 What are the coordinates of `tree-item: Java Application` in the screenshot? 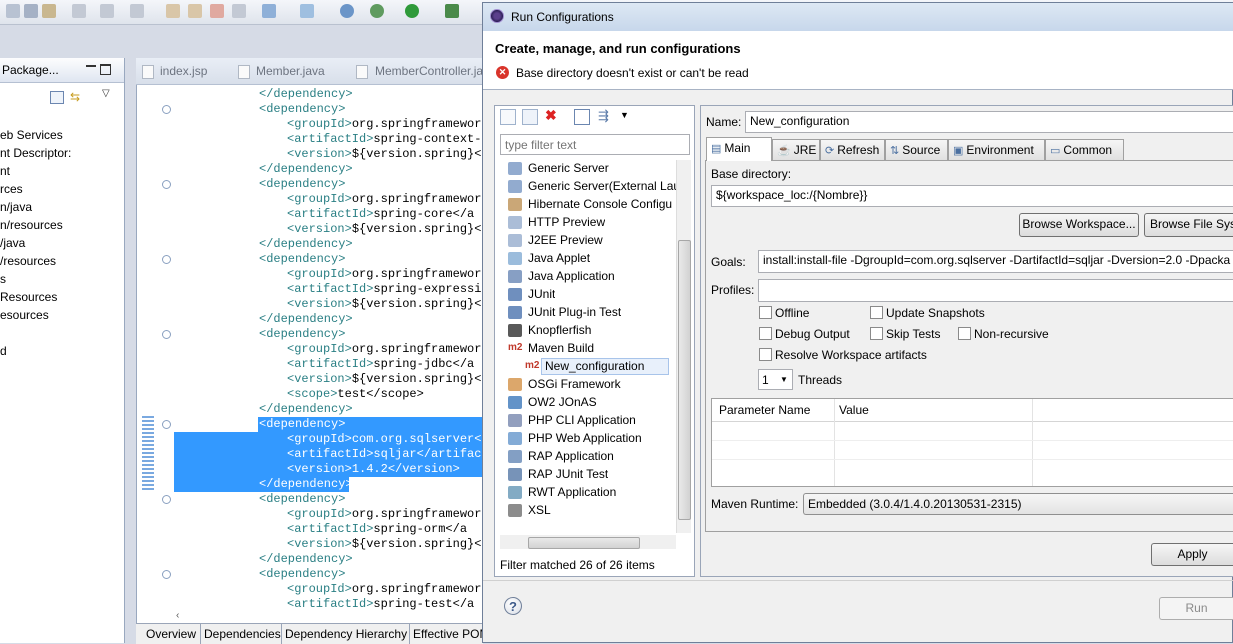 It's located at (571, 276).